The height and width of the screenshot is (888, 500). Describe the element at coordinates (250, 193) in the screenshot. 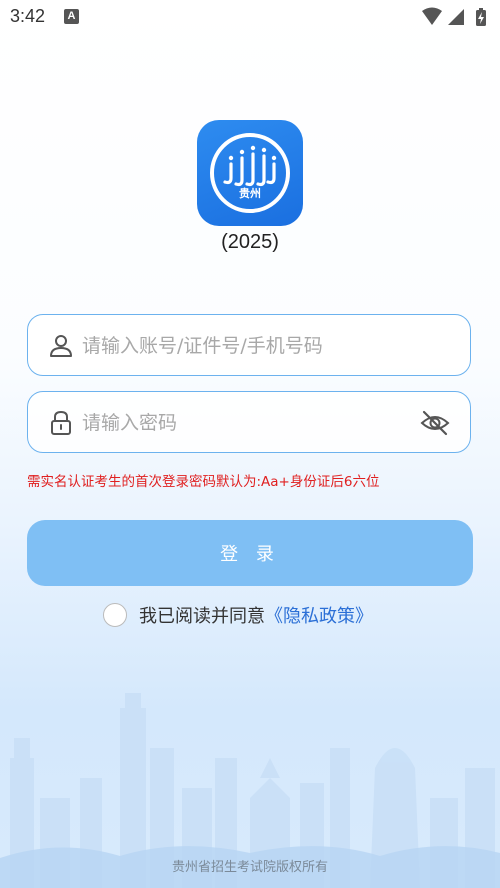

I see `app-logo-text: 贵州` at that location.